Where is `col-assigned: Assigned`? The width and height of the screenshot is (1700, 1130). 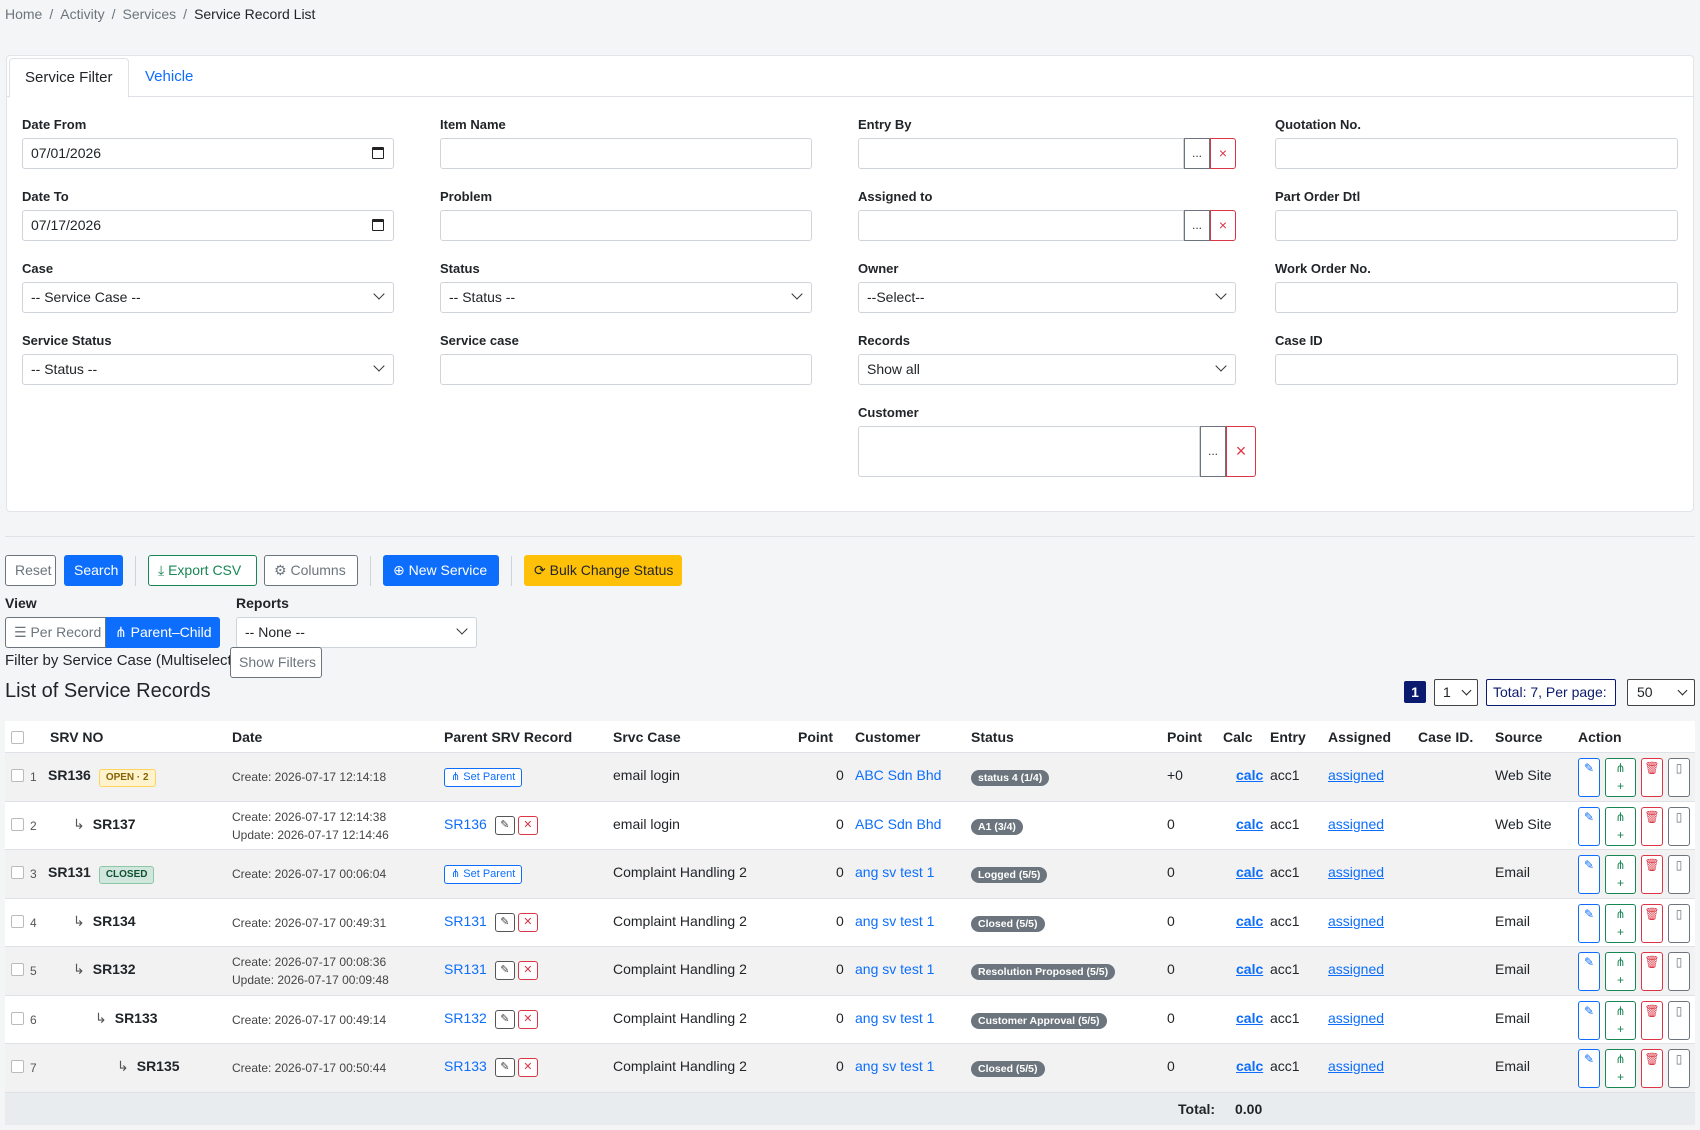 col-assigned: Assigned is located at coordinates (1359, 737).